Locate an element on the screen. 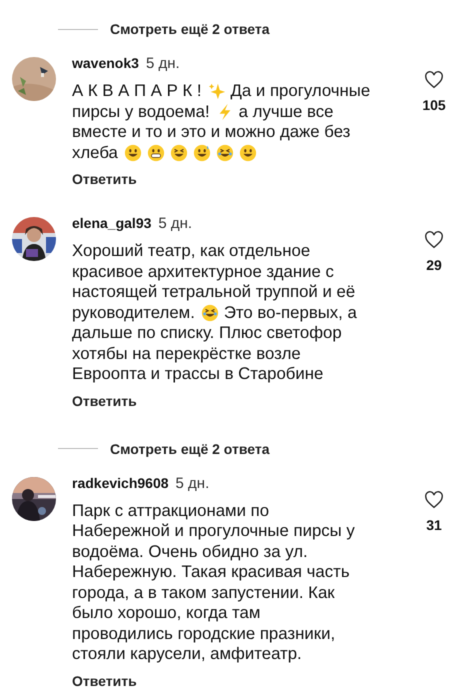 This screenshot has height=700, width=471. like-count: 105 is located at coordinates (434, 105).